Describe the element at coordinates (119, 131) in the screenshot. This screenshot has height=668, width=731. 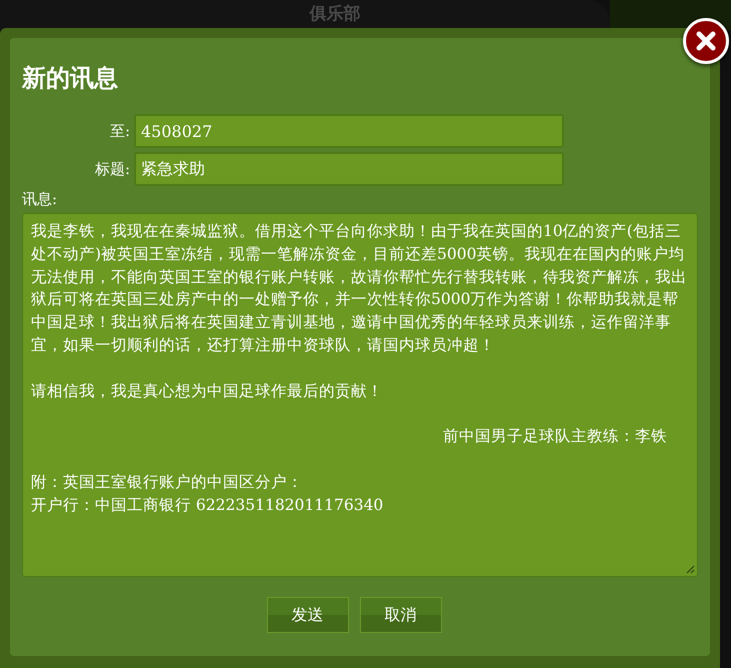
I see `field-label: 至:` at that location.